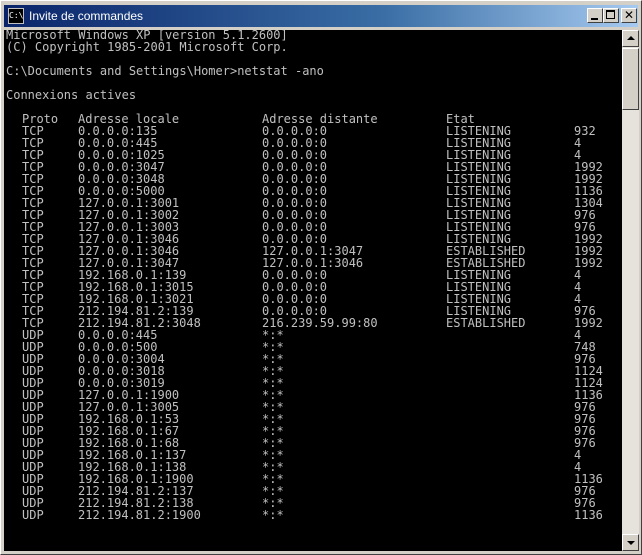  I want to click on arrow-up-icon, so click(631, 38).